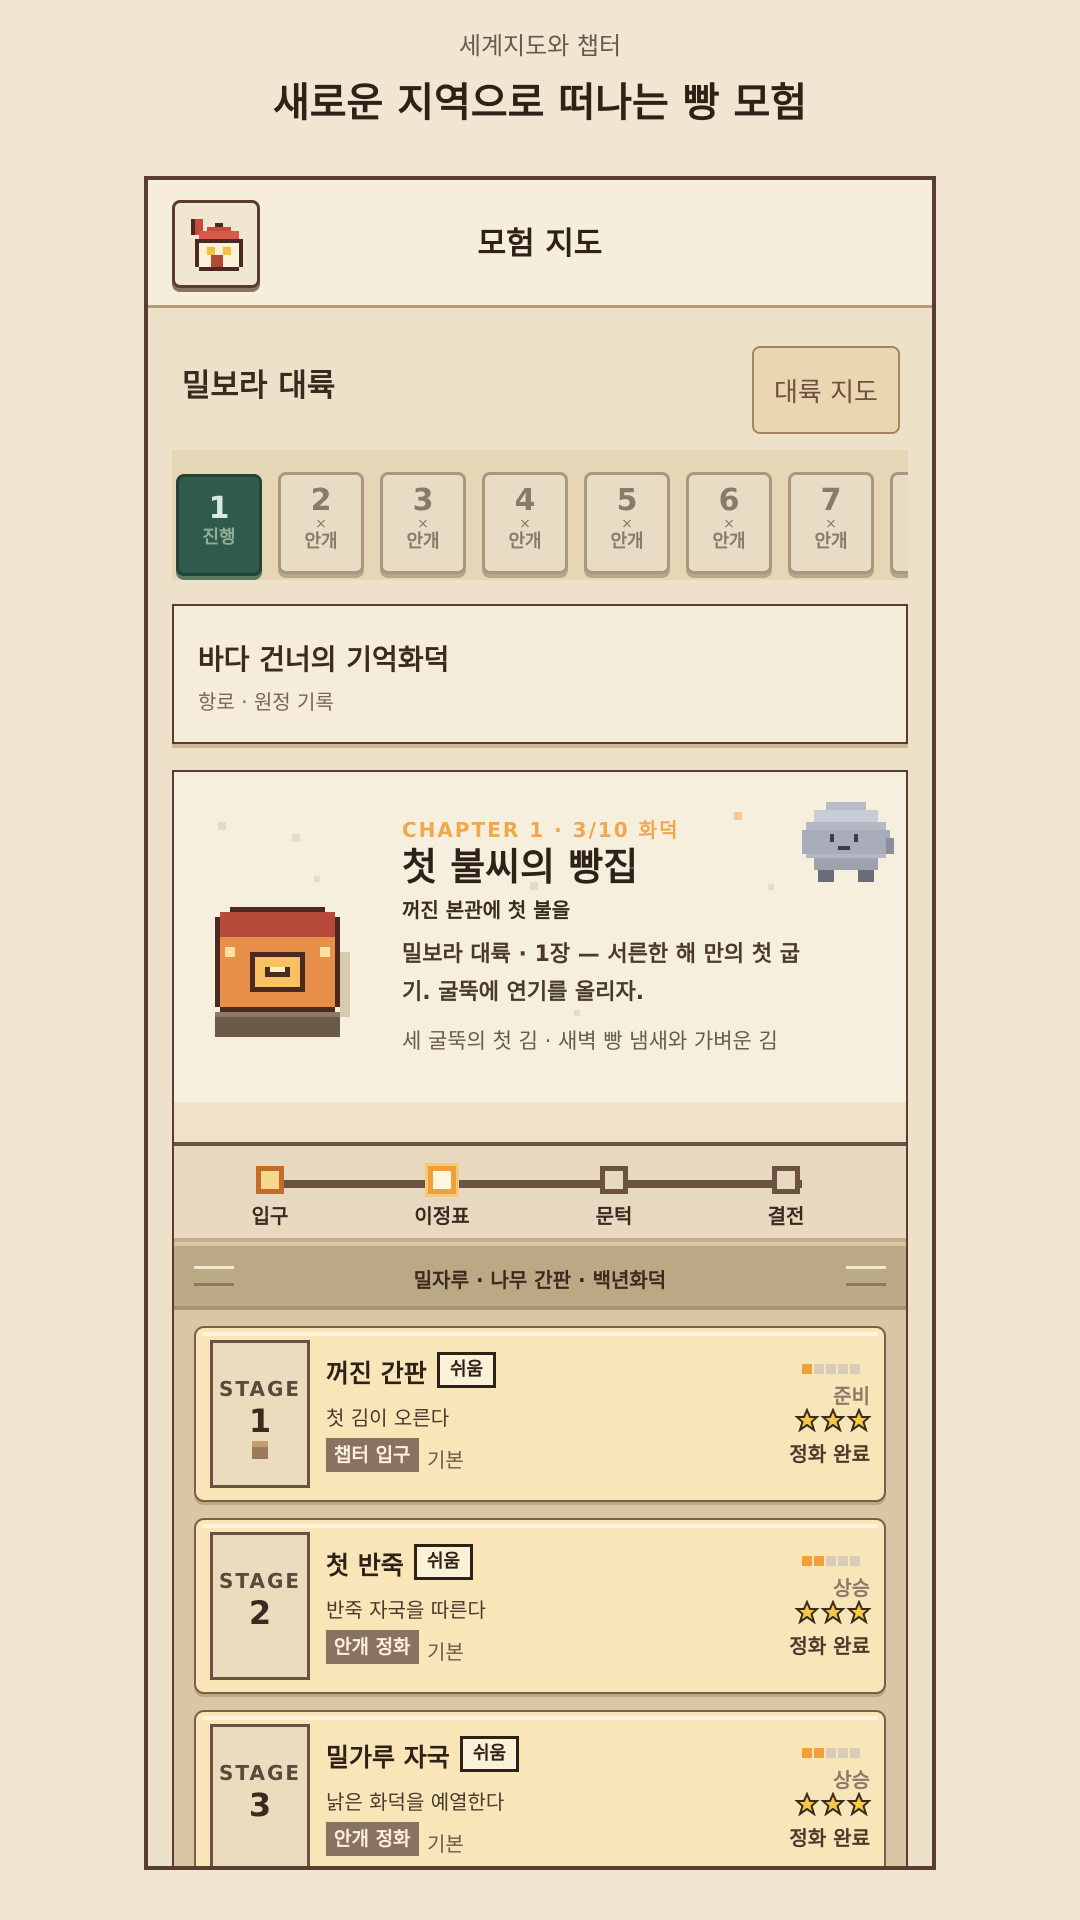 Image resolution: width=1080 pixels, height=1920 pixels. I want to click on progress-node-label: 입구, so click(270, 1216).